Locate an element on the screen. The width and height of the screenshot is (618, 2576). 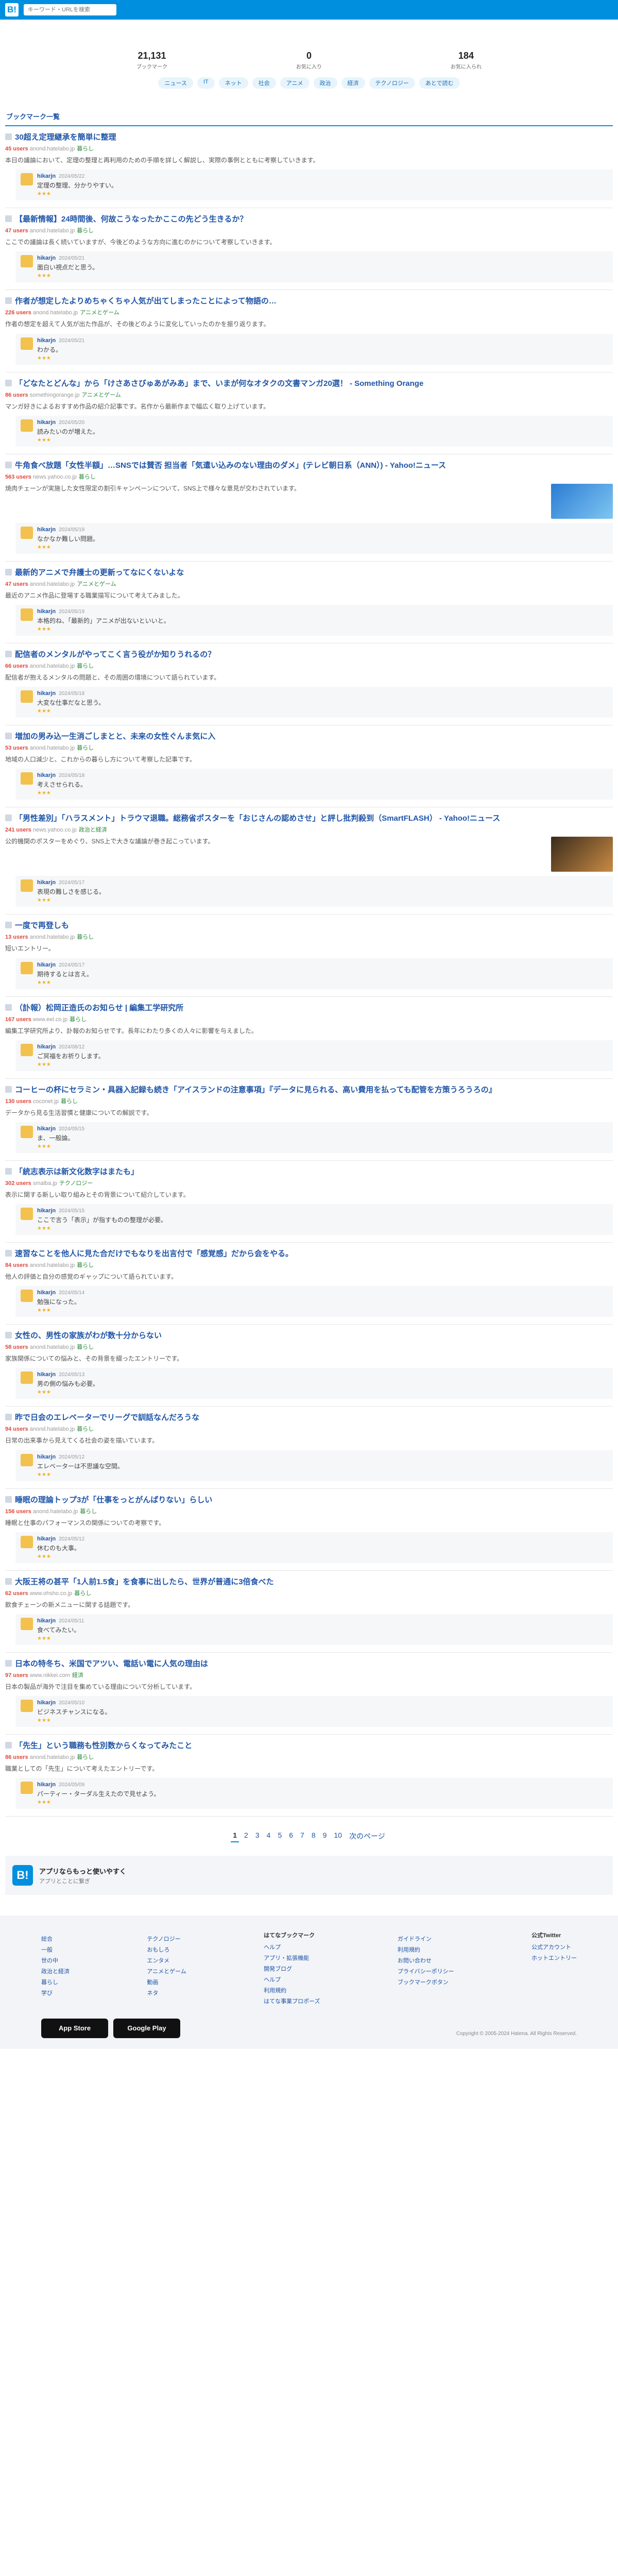
entry-title-link: 睡眠の理論トップ3が「仕事をっとがんばりない」らしい is located at coordinates (114, 1499).